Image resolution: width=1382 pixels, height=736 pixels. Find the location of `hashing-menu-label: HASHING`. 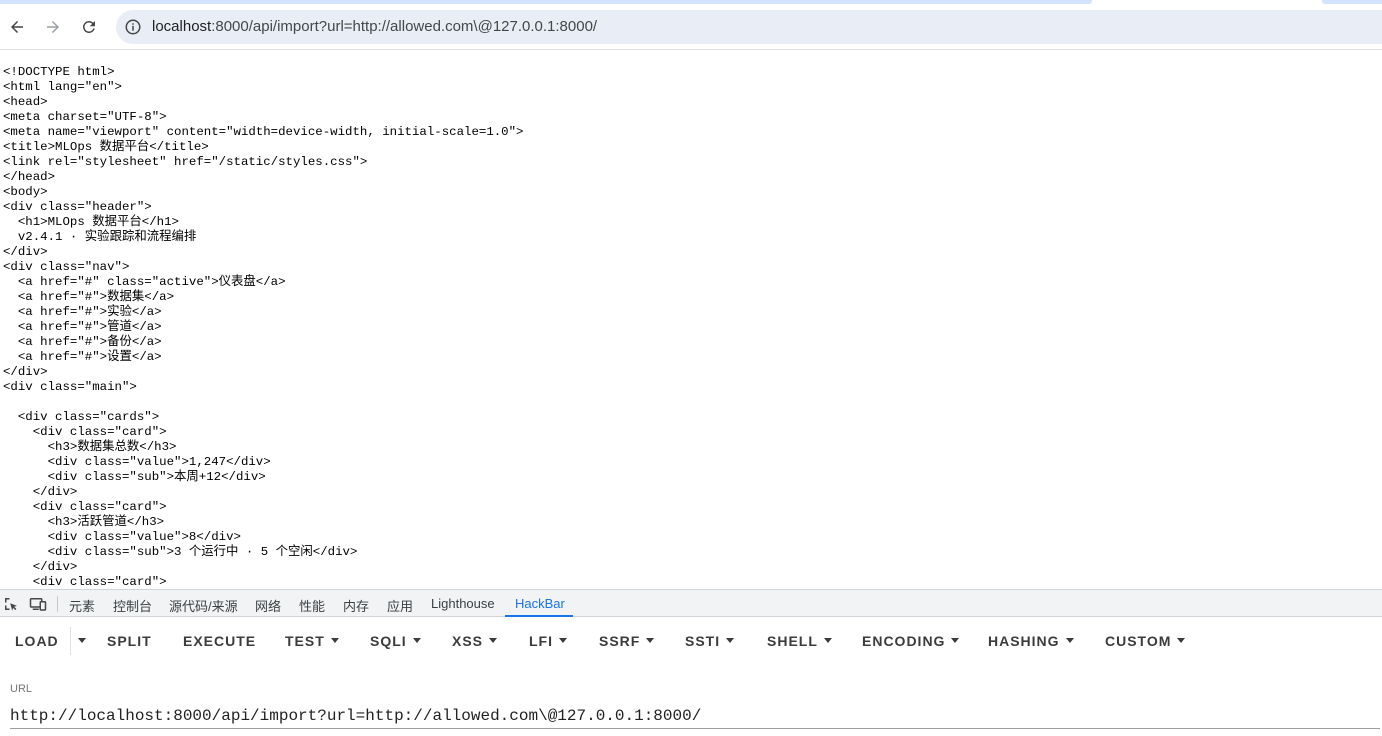

hashing-menu-label: HASHING is located at coordinates (1024, 641).